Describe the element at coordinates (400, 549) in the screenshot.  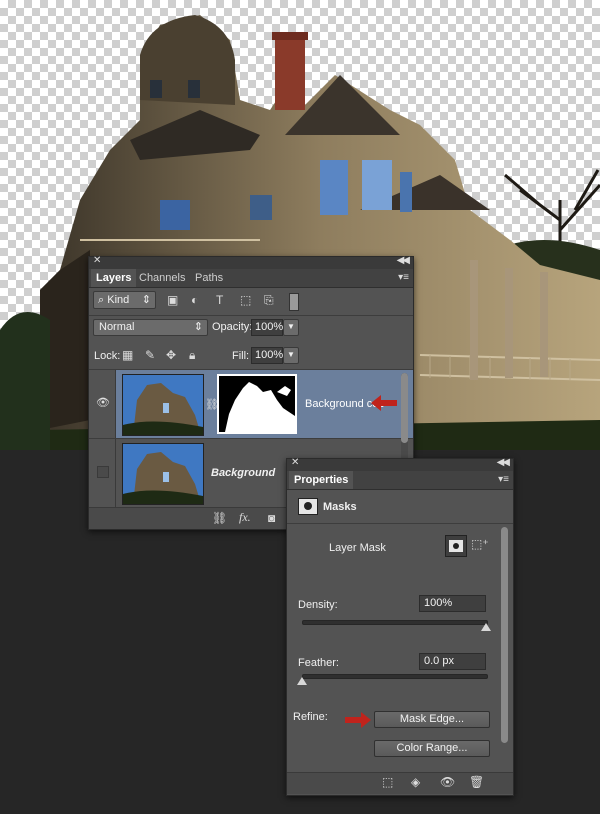
I see `mask-type-row: Layer Mask ⬚⁺` at that location.